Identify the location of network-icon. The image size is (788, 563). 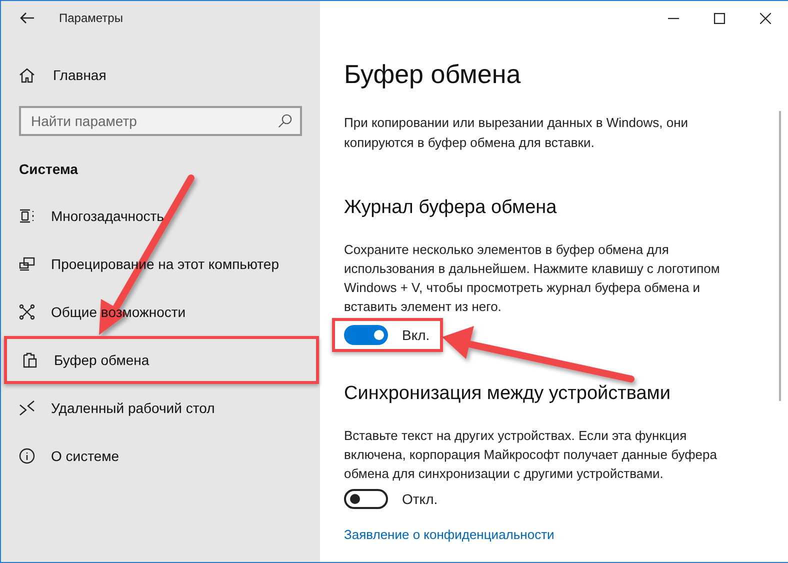
(27, 312).